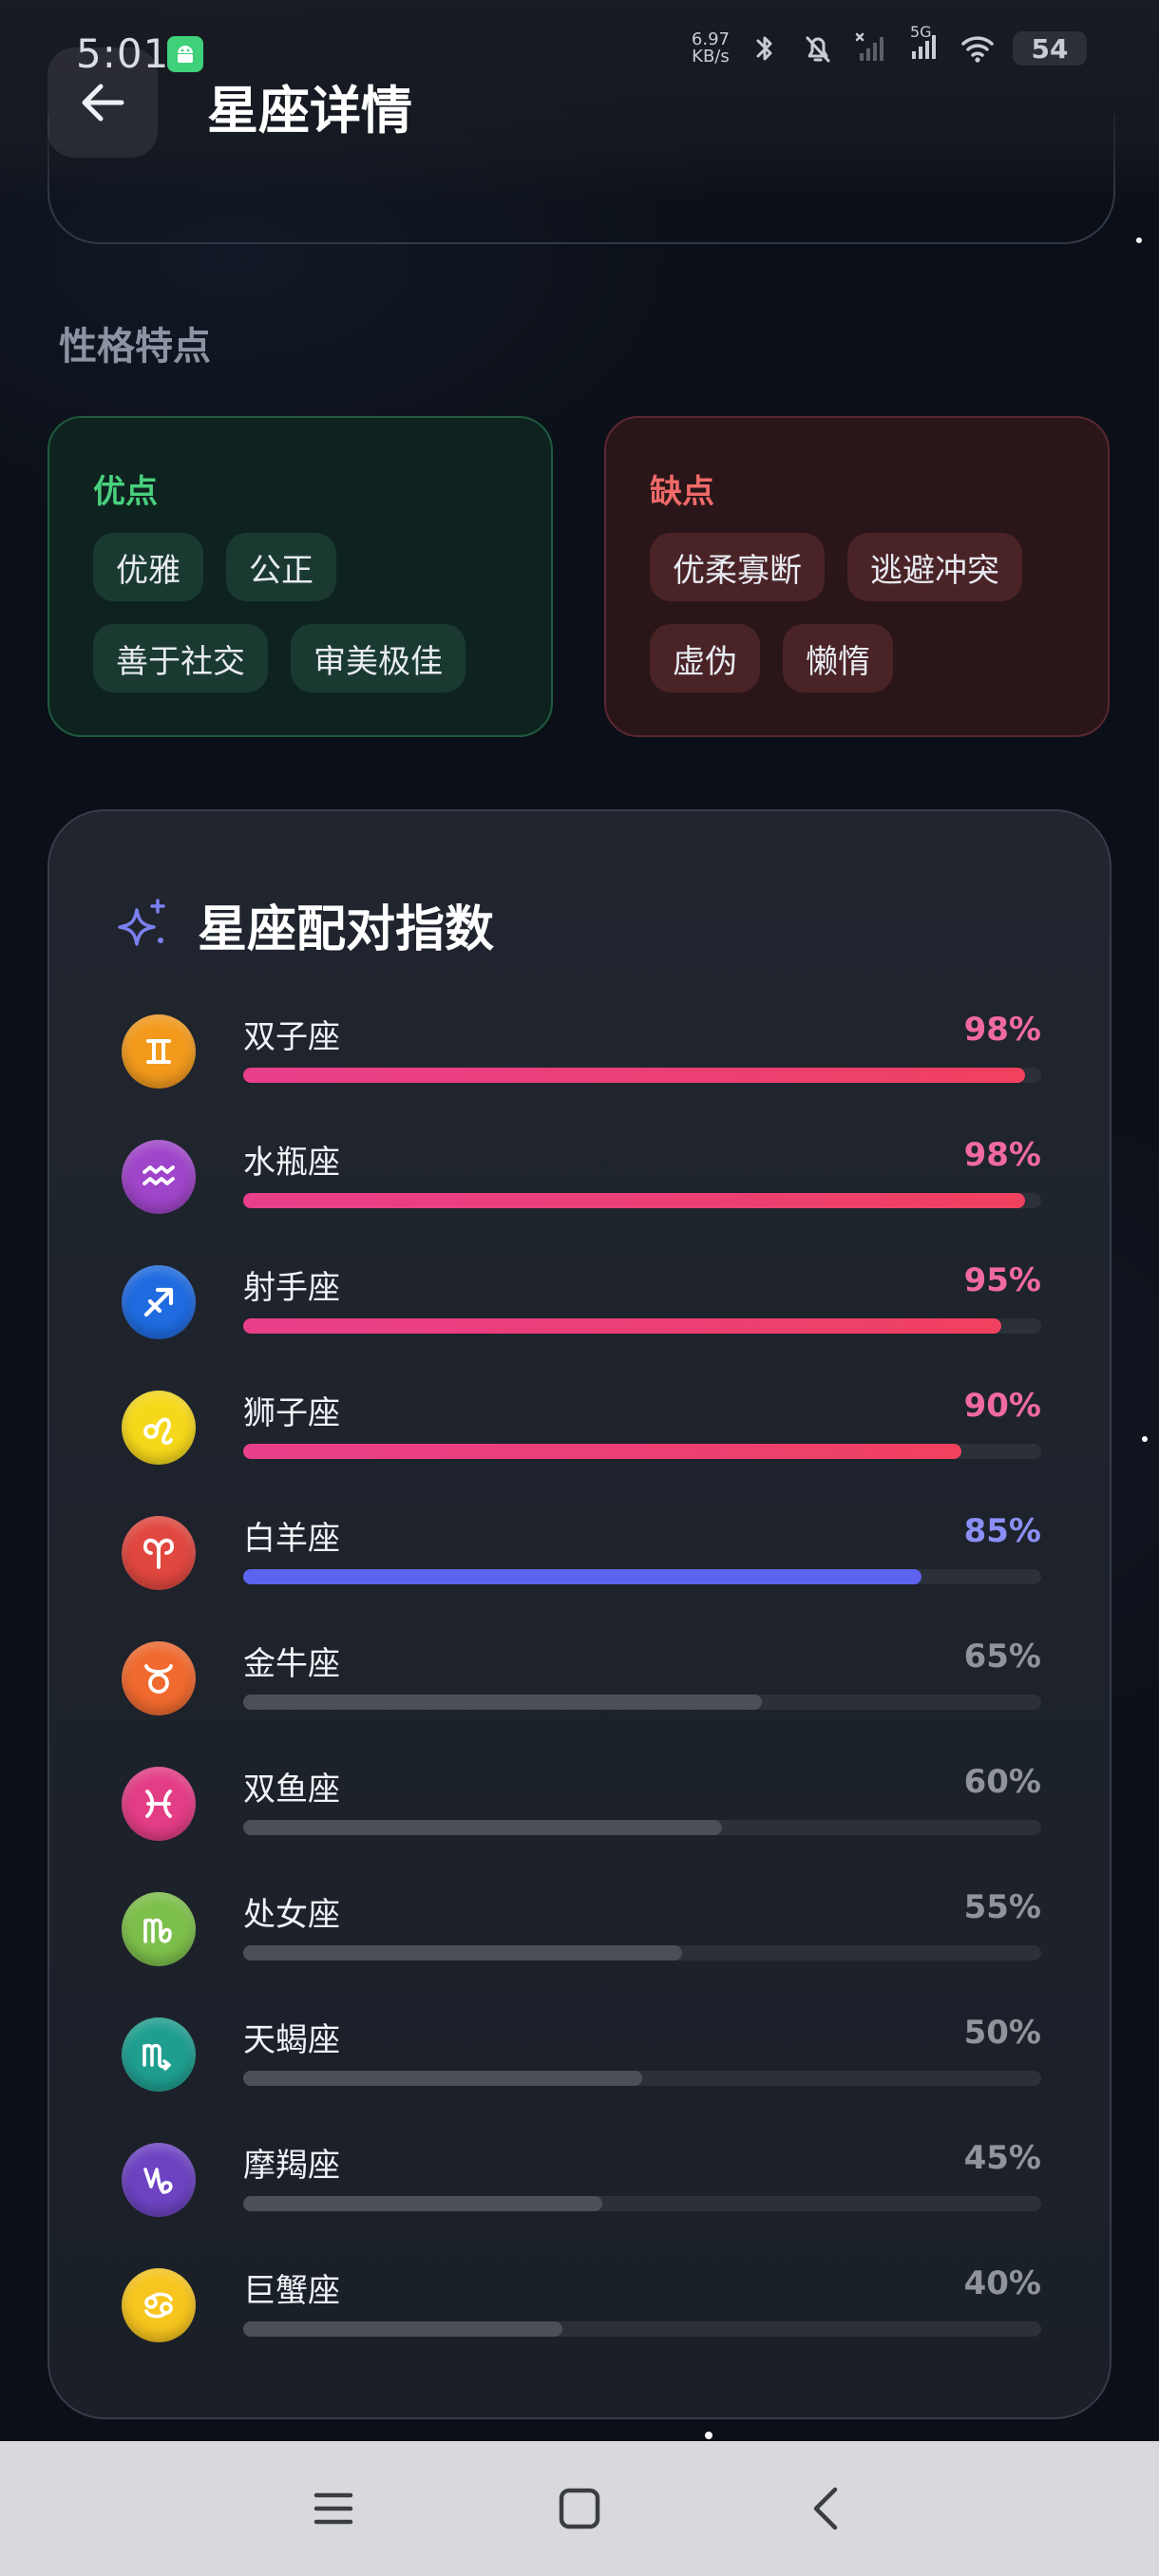 The width and height of the screenshot is (1159, 2576). I want to click on page-title: 星座详情, so click(309, 111).